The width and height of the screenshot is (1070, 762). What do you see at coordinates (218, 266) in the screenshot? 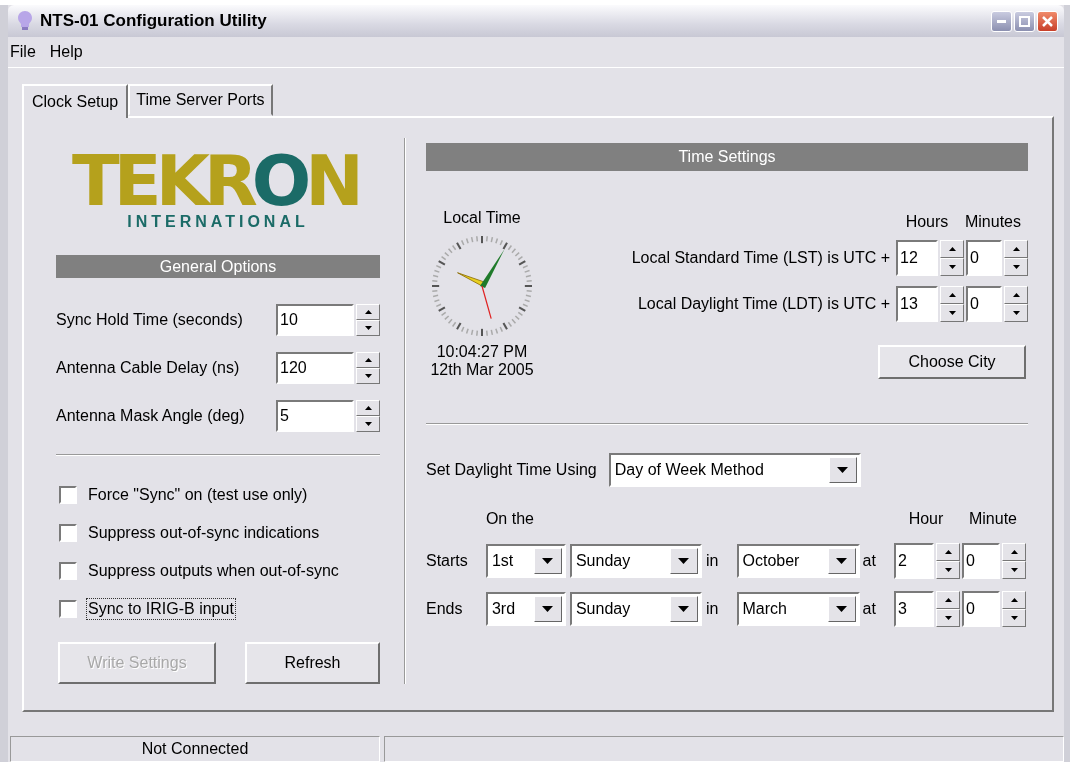
I see `section-header: General Options` at bounding box center [218, 266].